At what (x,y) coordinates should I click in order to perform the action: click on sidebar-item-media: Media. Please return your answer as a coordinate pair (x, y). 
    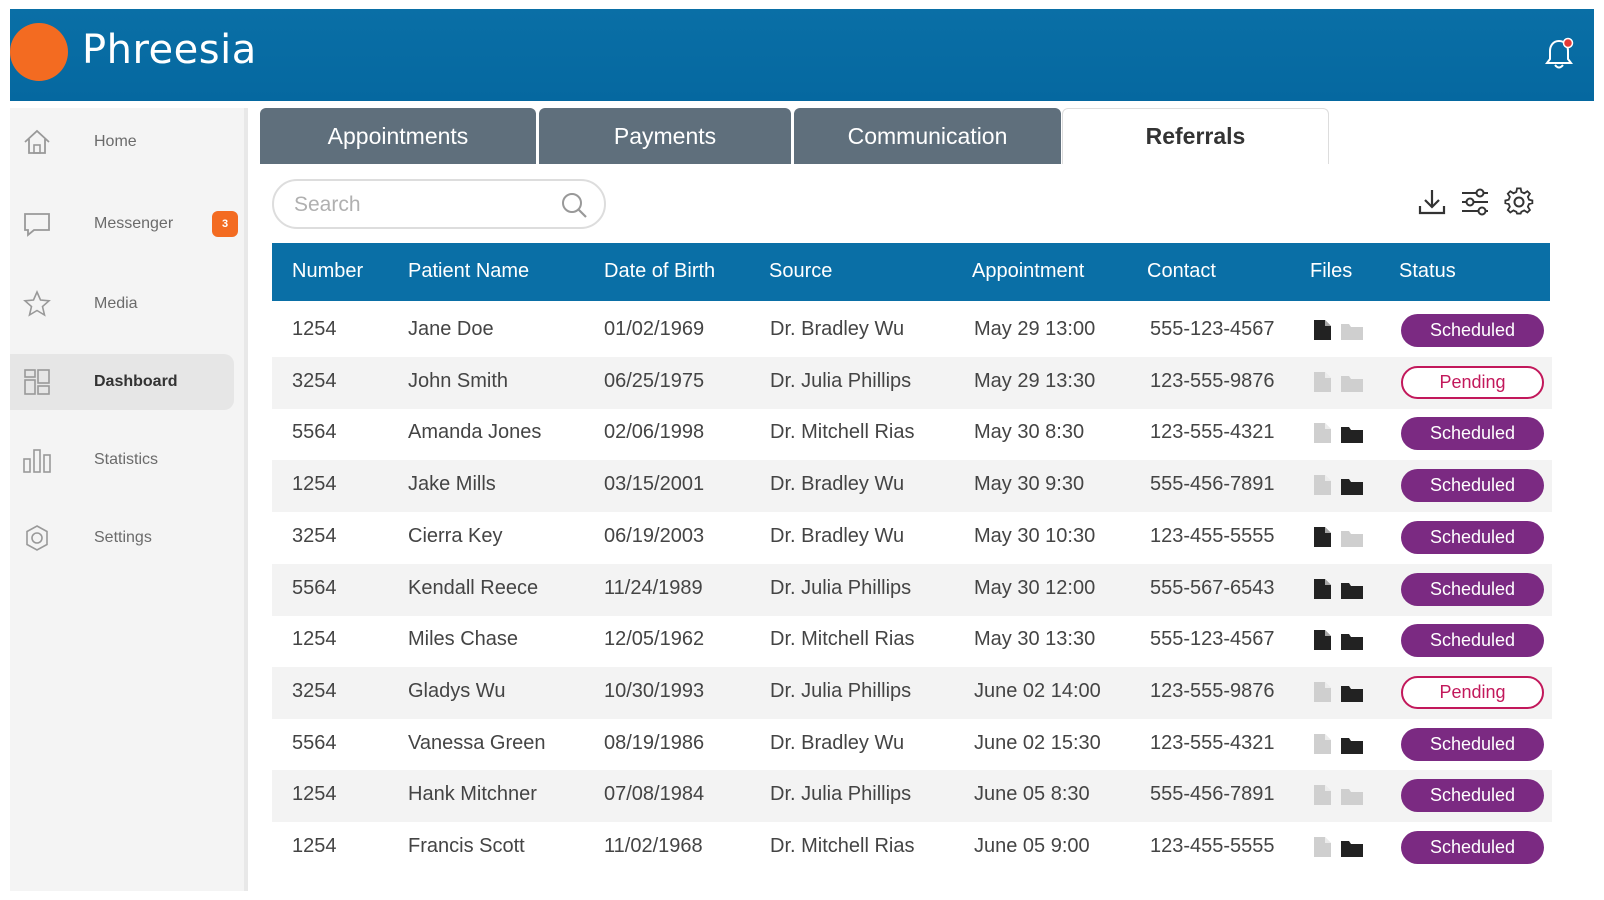
    Looking at the image, I should click on (122, 304).